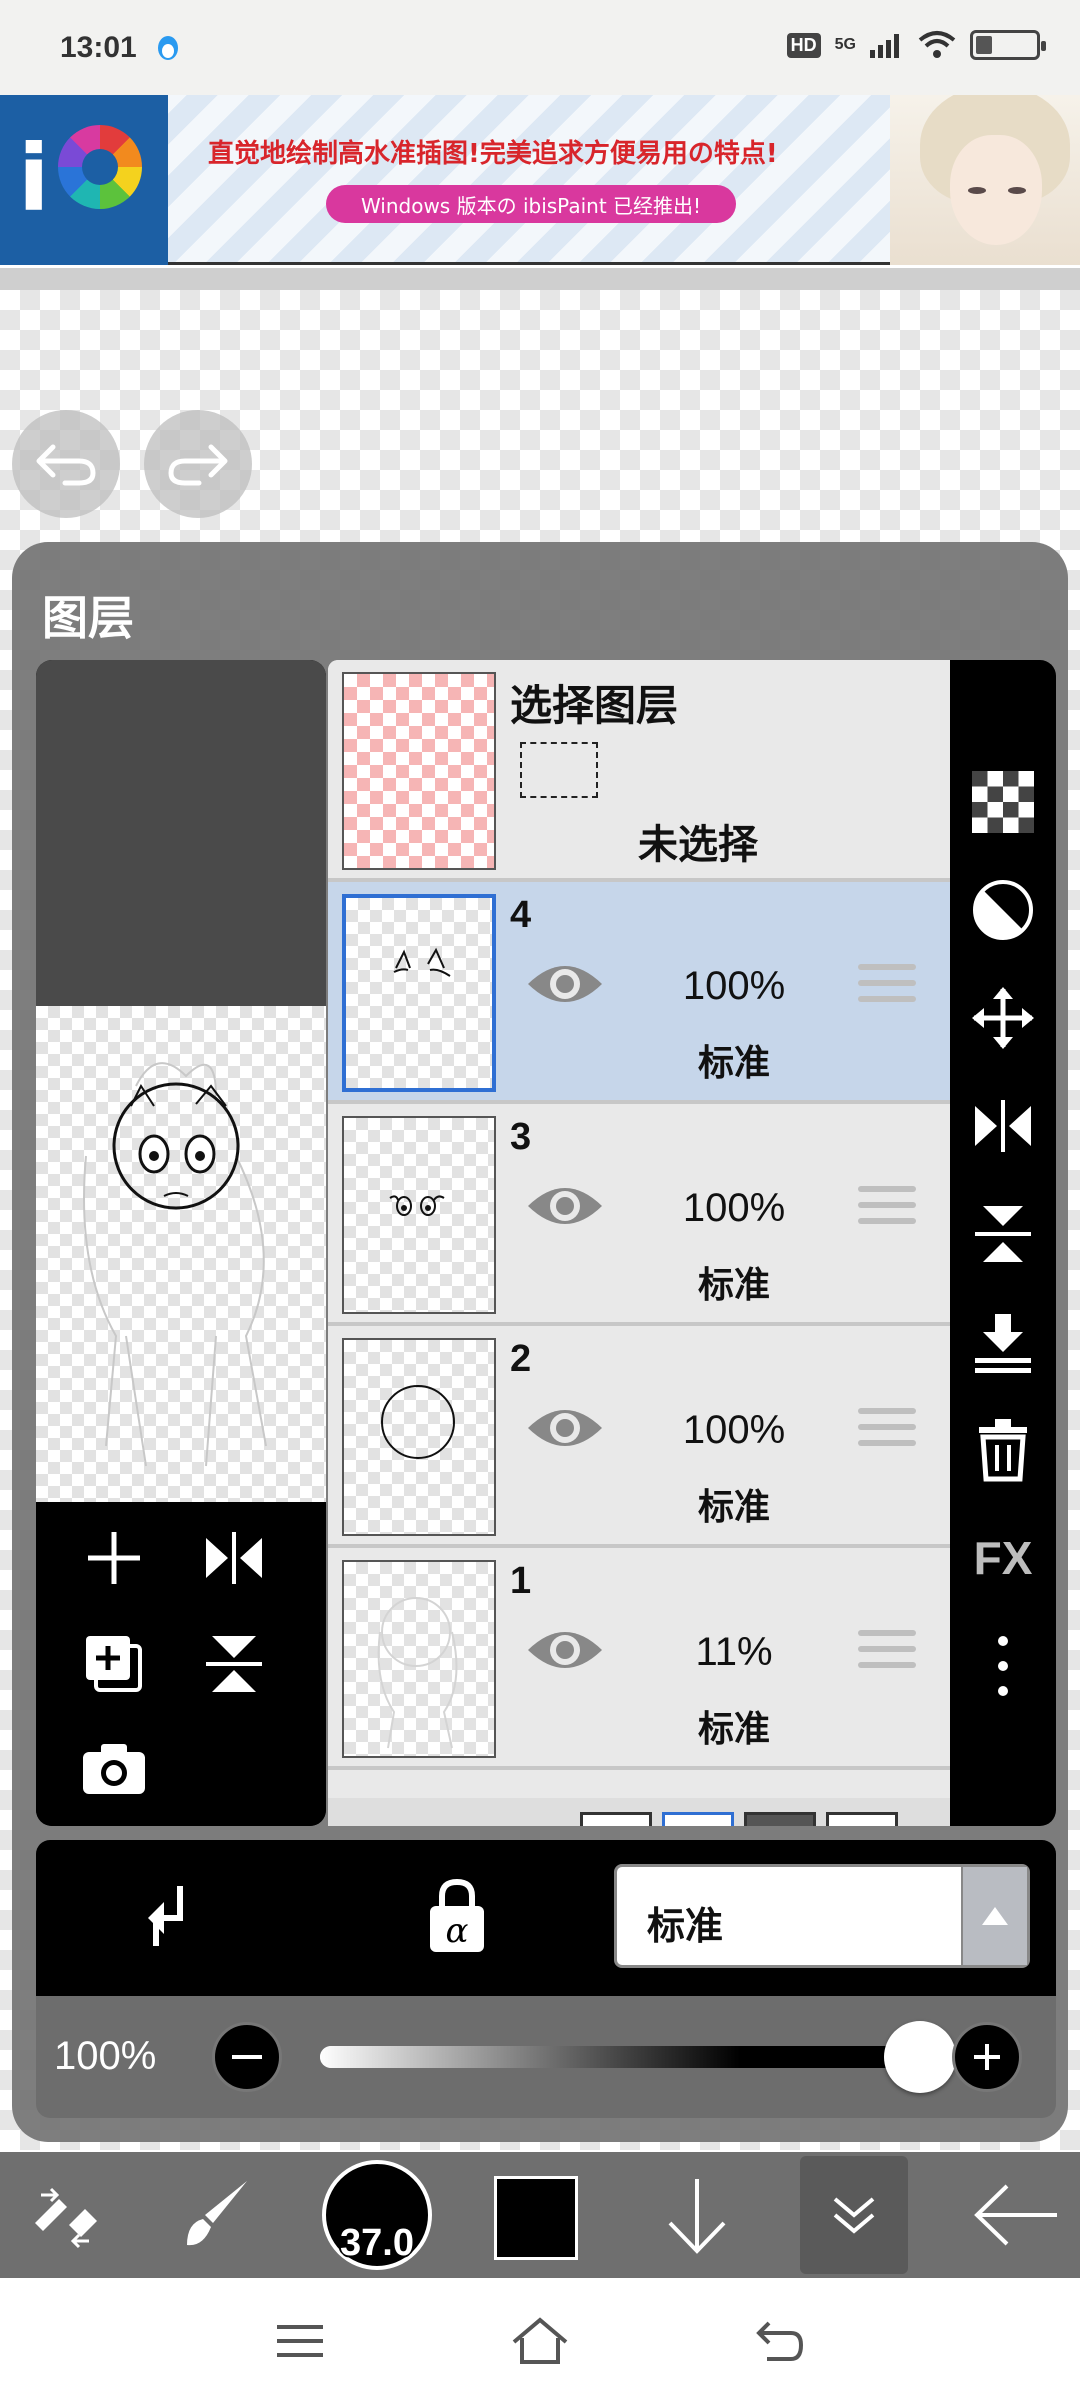 This screenshot has width=1080, height=2404. Describe the element at coordinates (639, 771) in the screenshot. I see `selection-layer-row: 选择图层 未选择` at that location.